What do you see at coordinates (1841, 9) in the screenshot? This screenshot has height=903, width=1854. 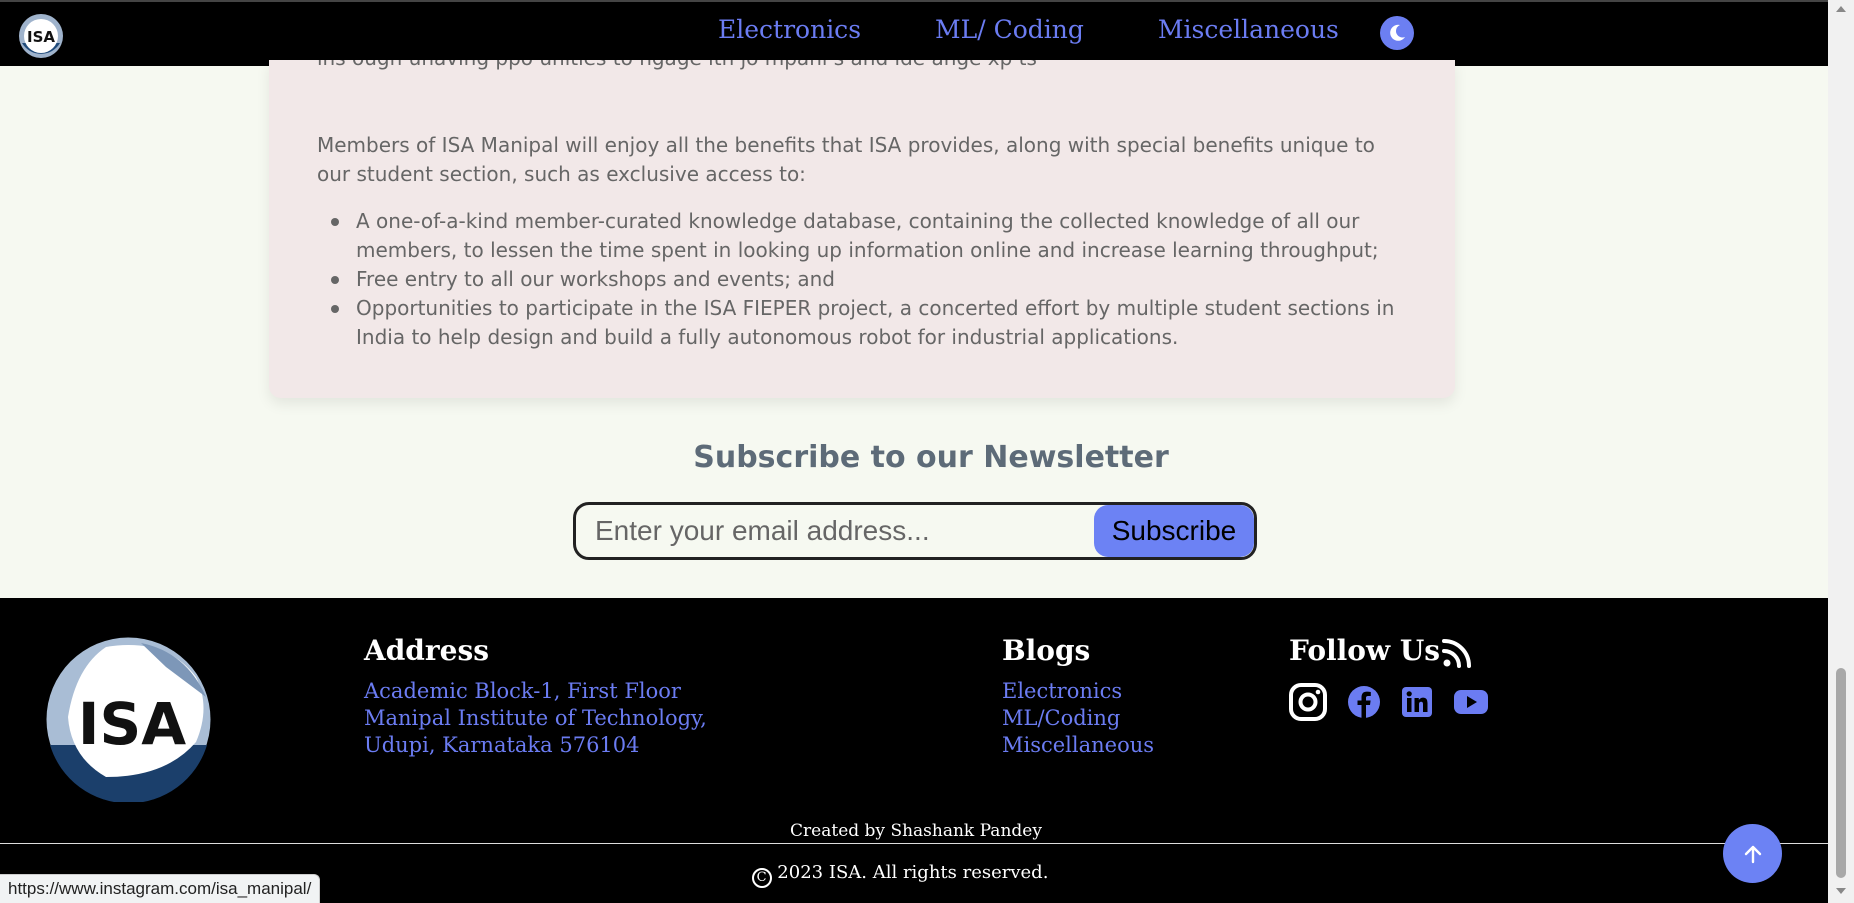 I see `scroll-up-arrow-icon` at bounding box center [1841, 9].